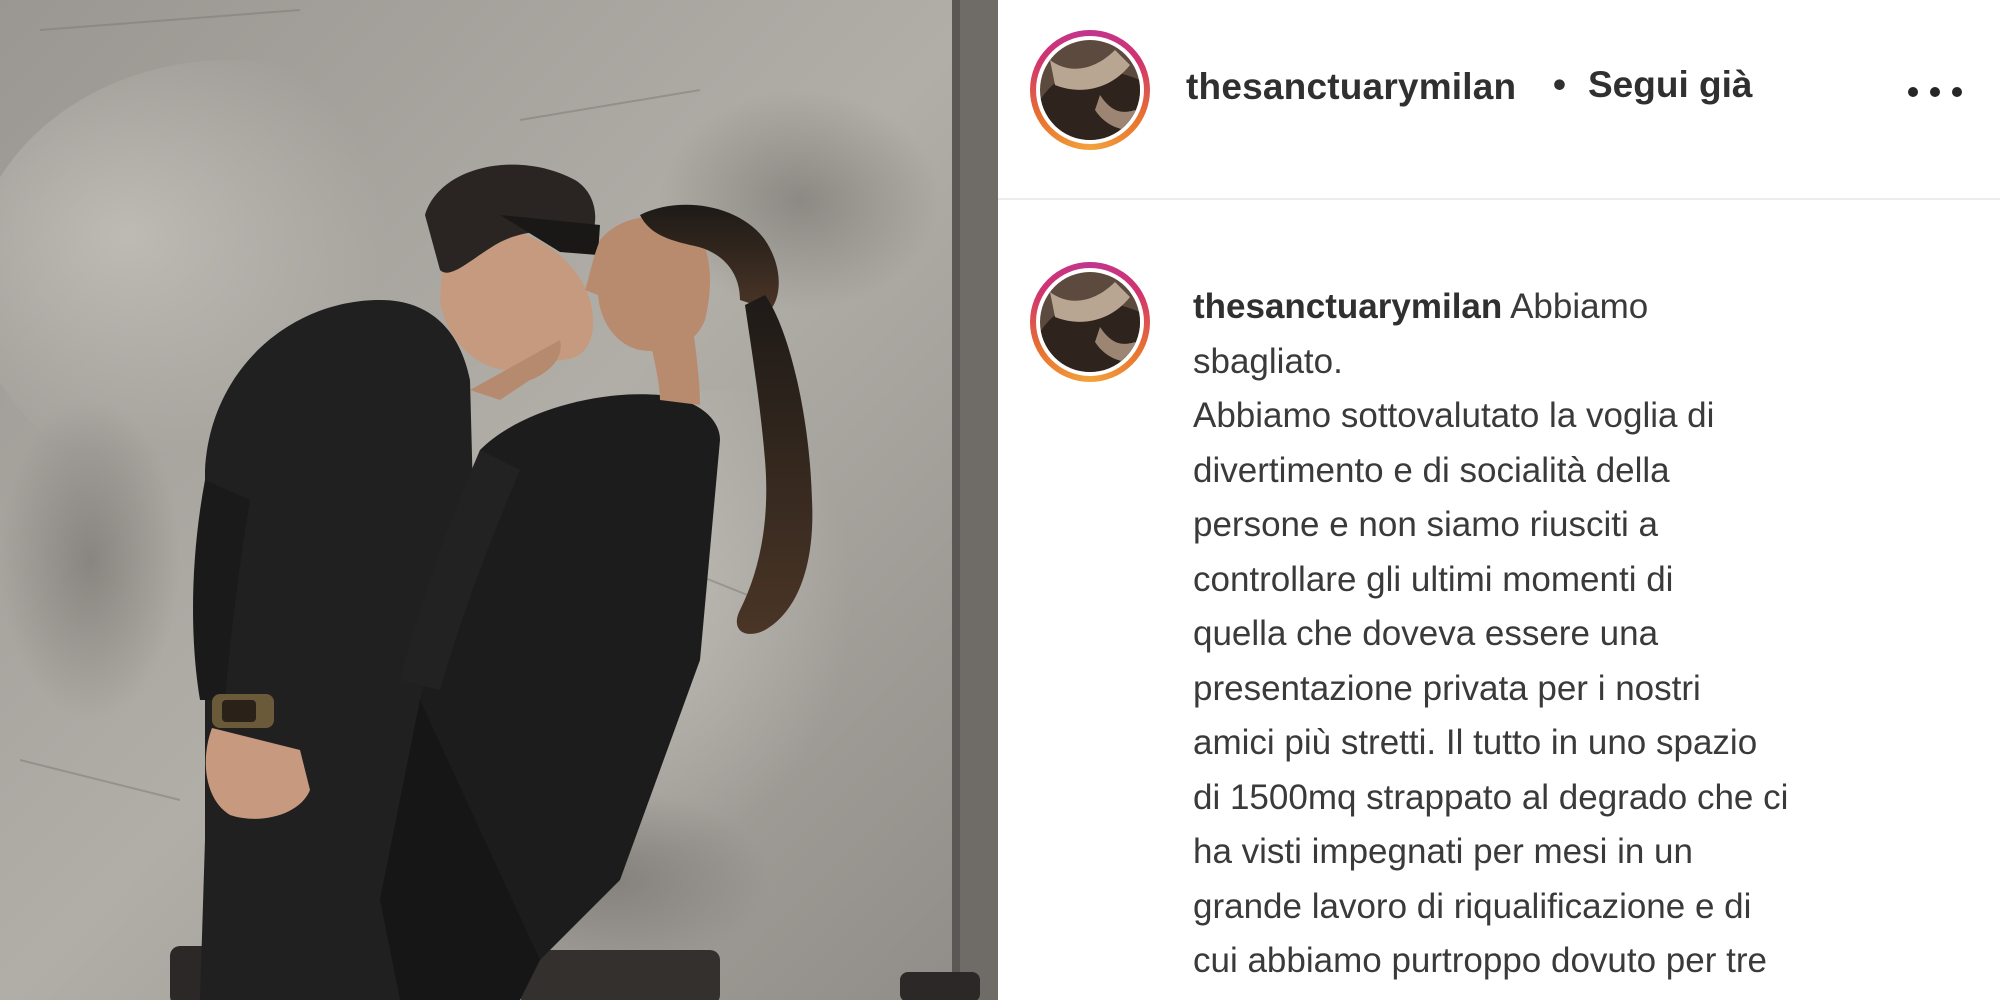  I want to click on following-button: Segui già, so click(1670, 85).